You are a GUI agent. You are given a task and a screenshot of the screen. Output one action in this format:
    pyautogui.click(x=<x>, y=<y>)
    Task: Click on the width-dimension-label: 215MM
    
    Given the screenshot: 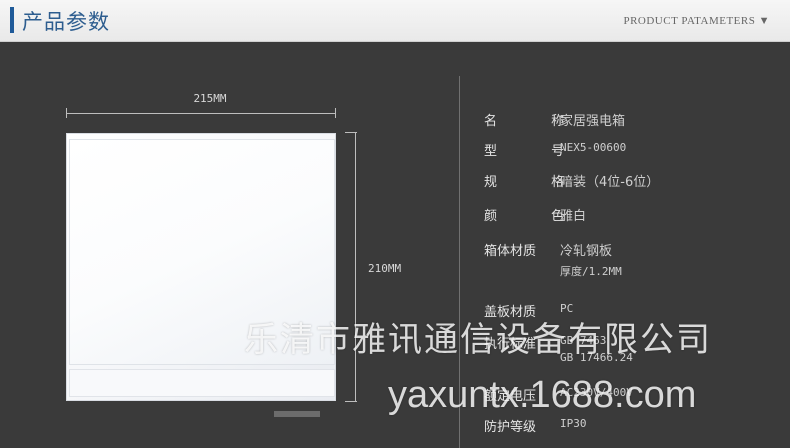 What is the action you would take?
    pyautogui.click(x=210, y=98)
    